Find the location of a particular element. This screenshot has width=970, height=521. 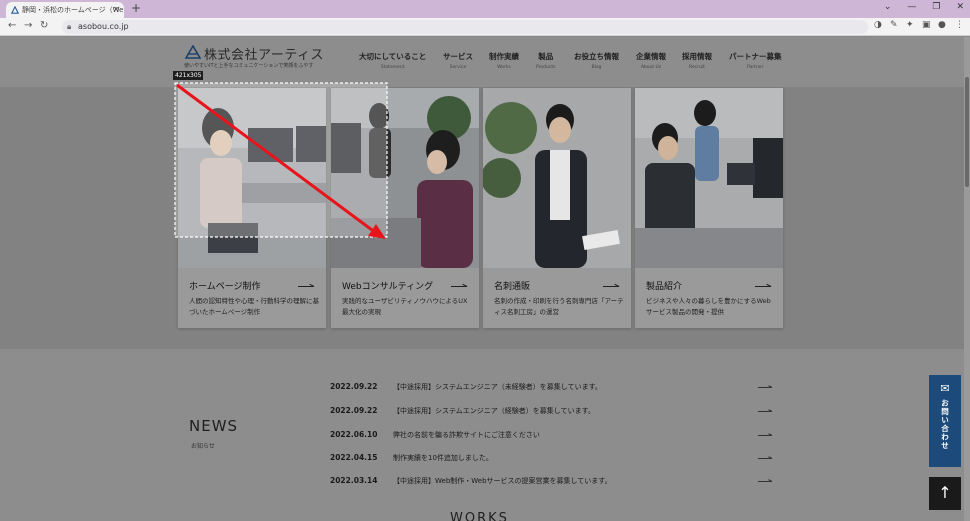

back-icon: ← is located at coordinates (12, 25).